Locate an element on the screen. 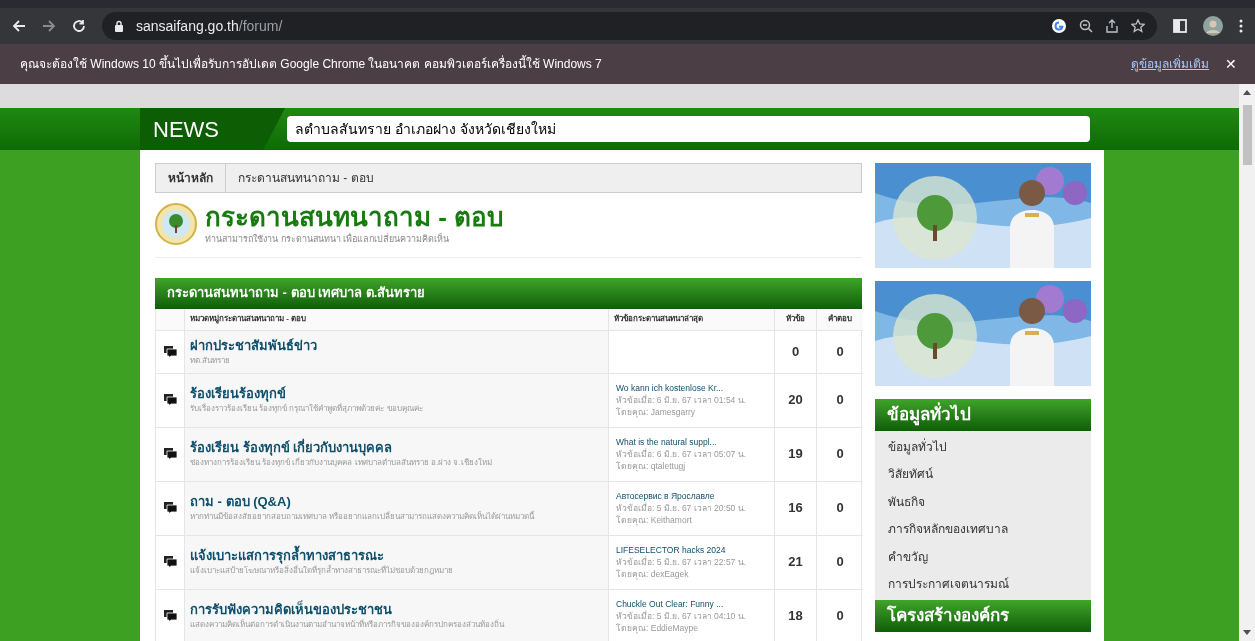 This screenshot has width=1255, height=641. learn-more-link: ดูข้อมูลเพิ่มเติม is located at coordinates (1170, 64).